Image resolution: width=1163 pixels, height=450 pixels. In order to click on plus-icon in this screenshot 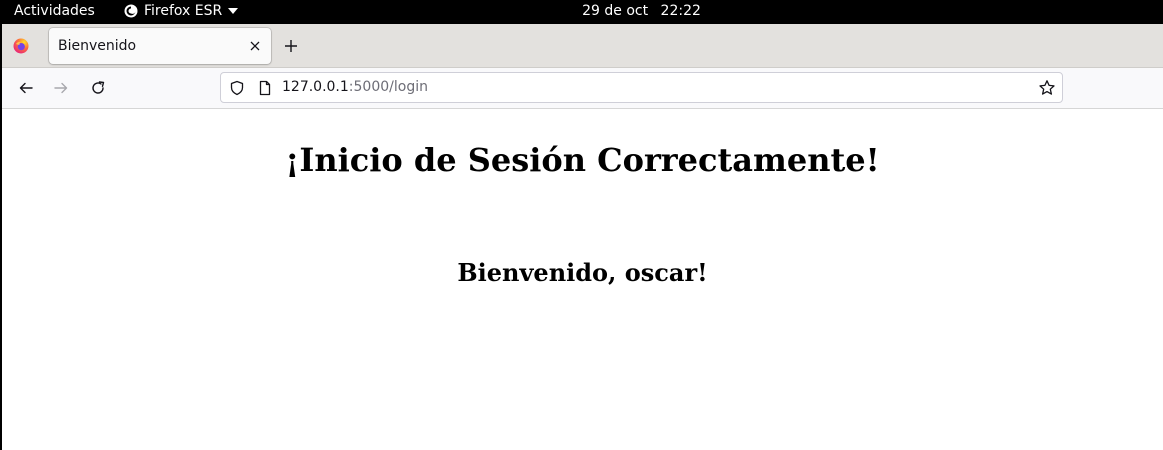, I will do `click(291, 46)`.